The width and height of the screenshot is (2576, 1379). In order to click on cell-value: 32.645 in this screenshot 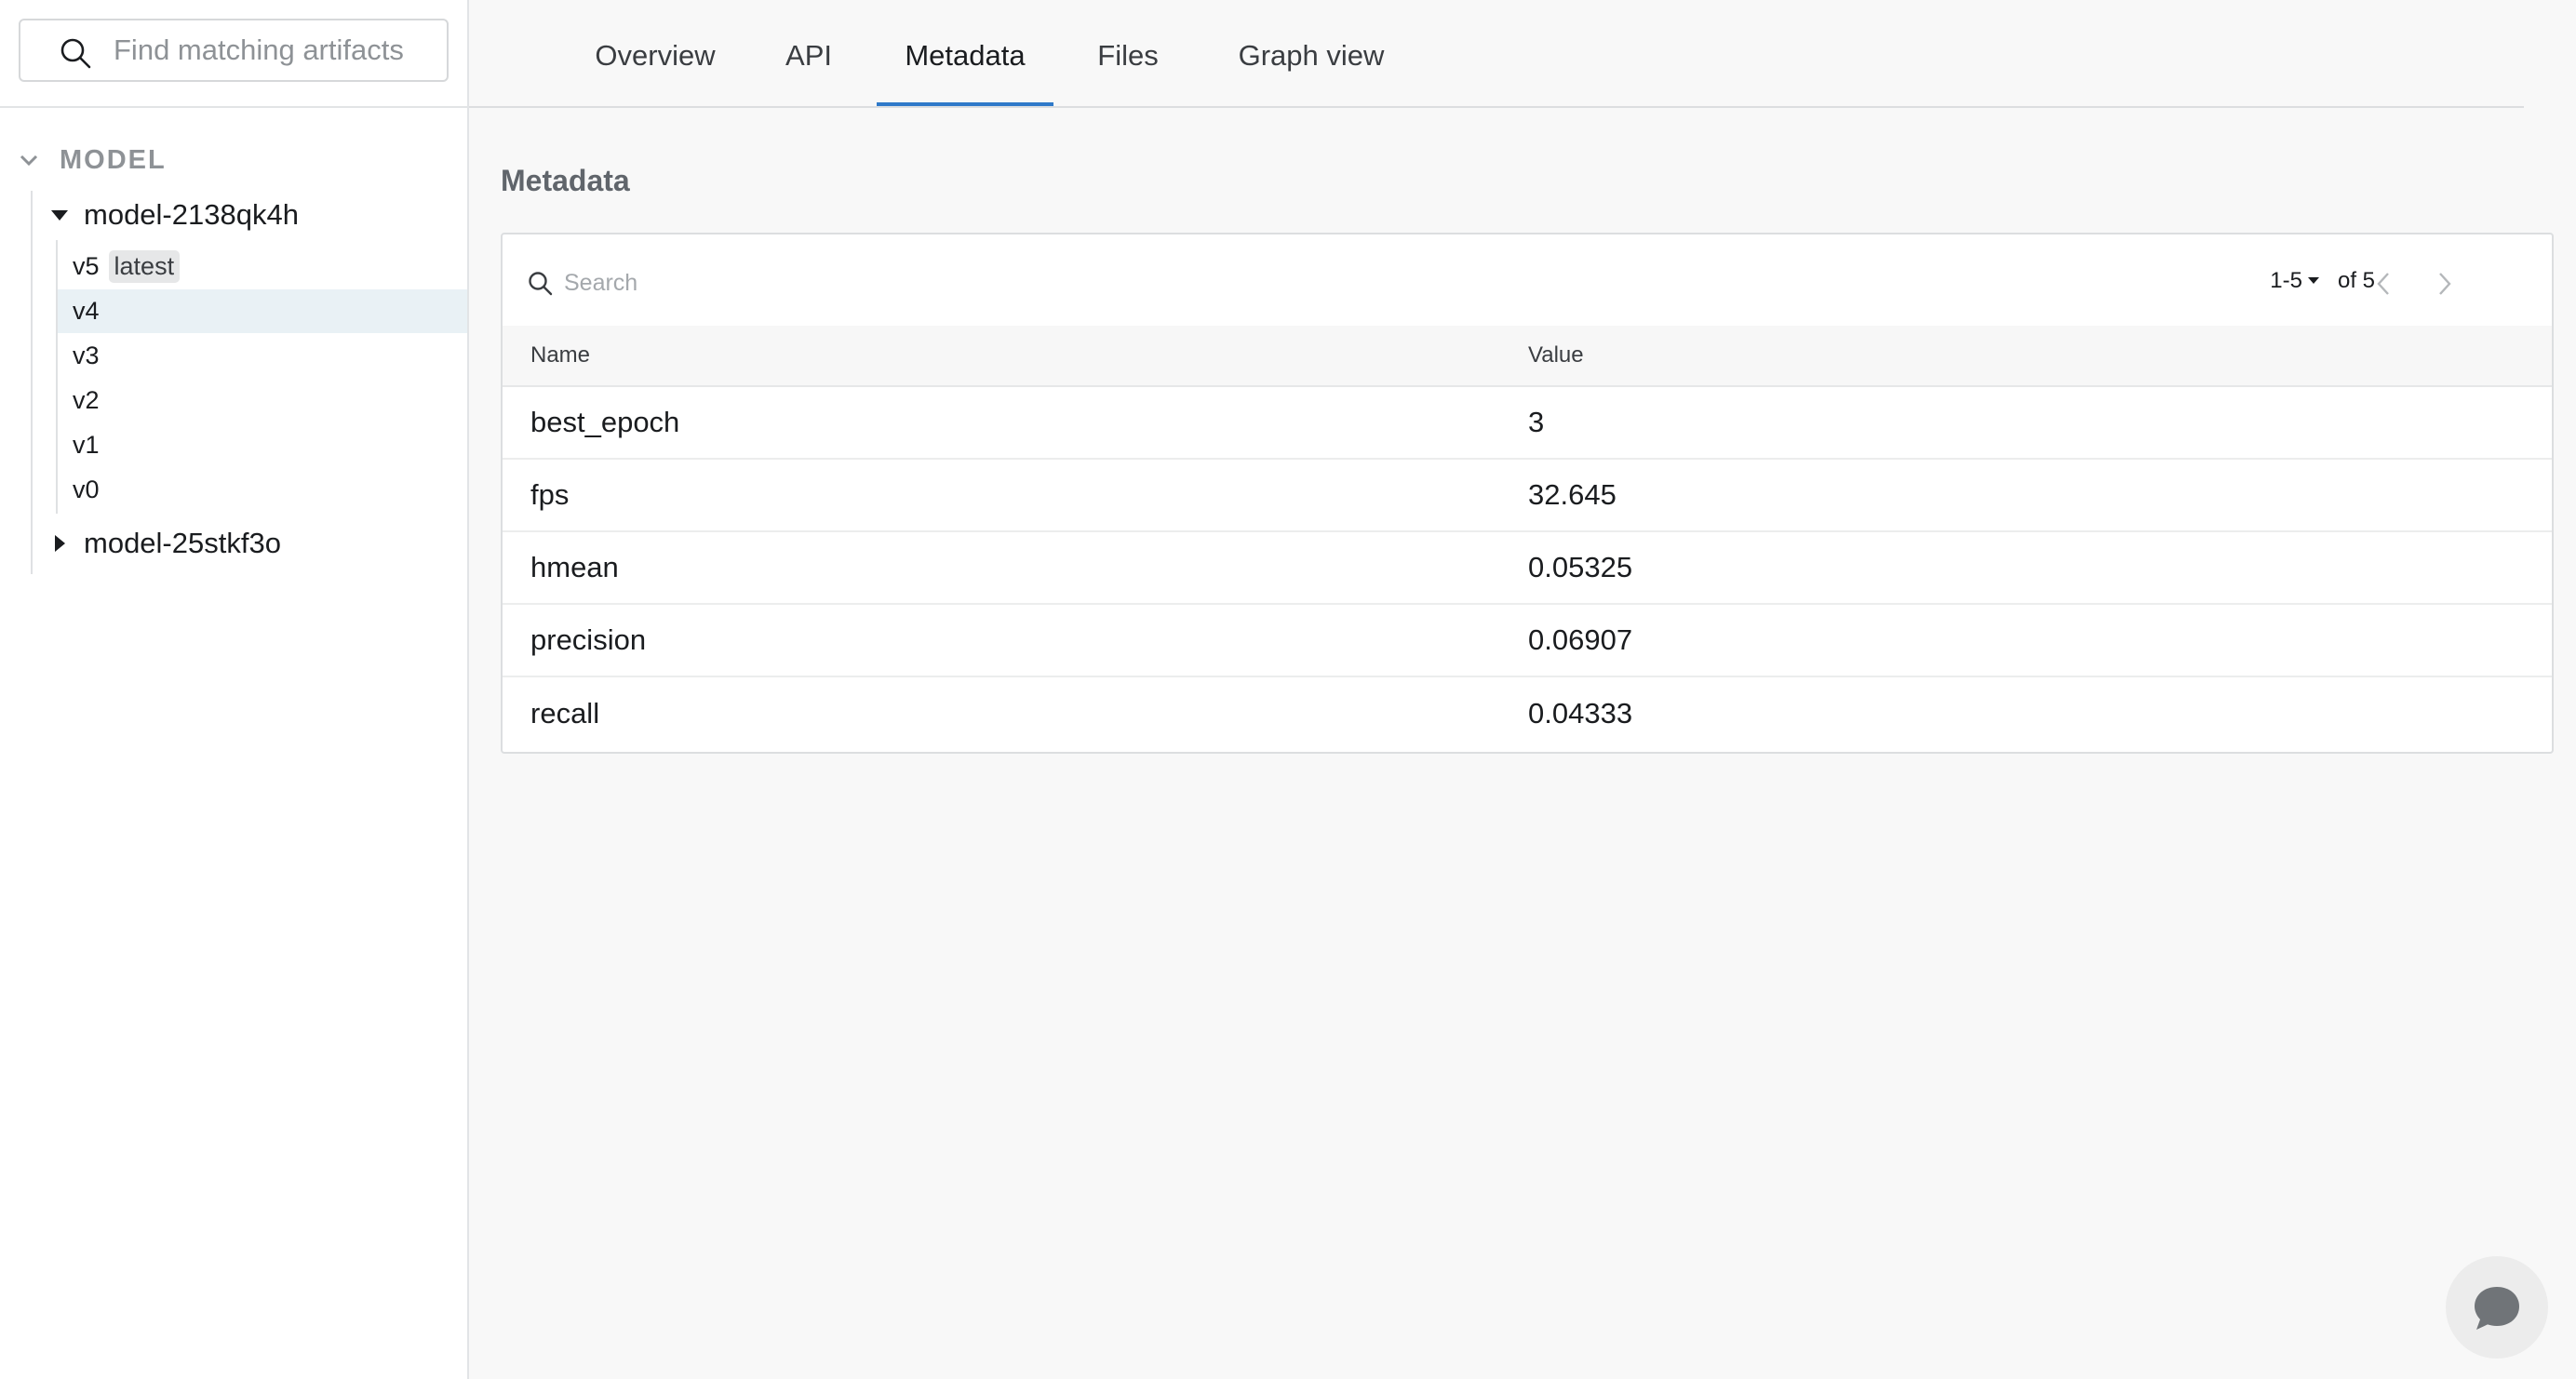, I will do `click(1572, 494)`.